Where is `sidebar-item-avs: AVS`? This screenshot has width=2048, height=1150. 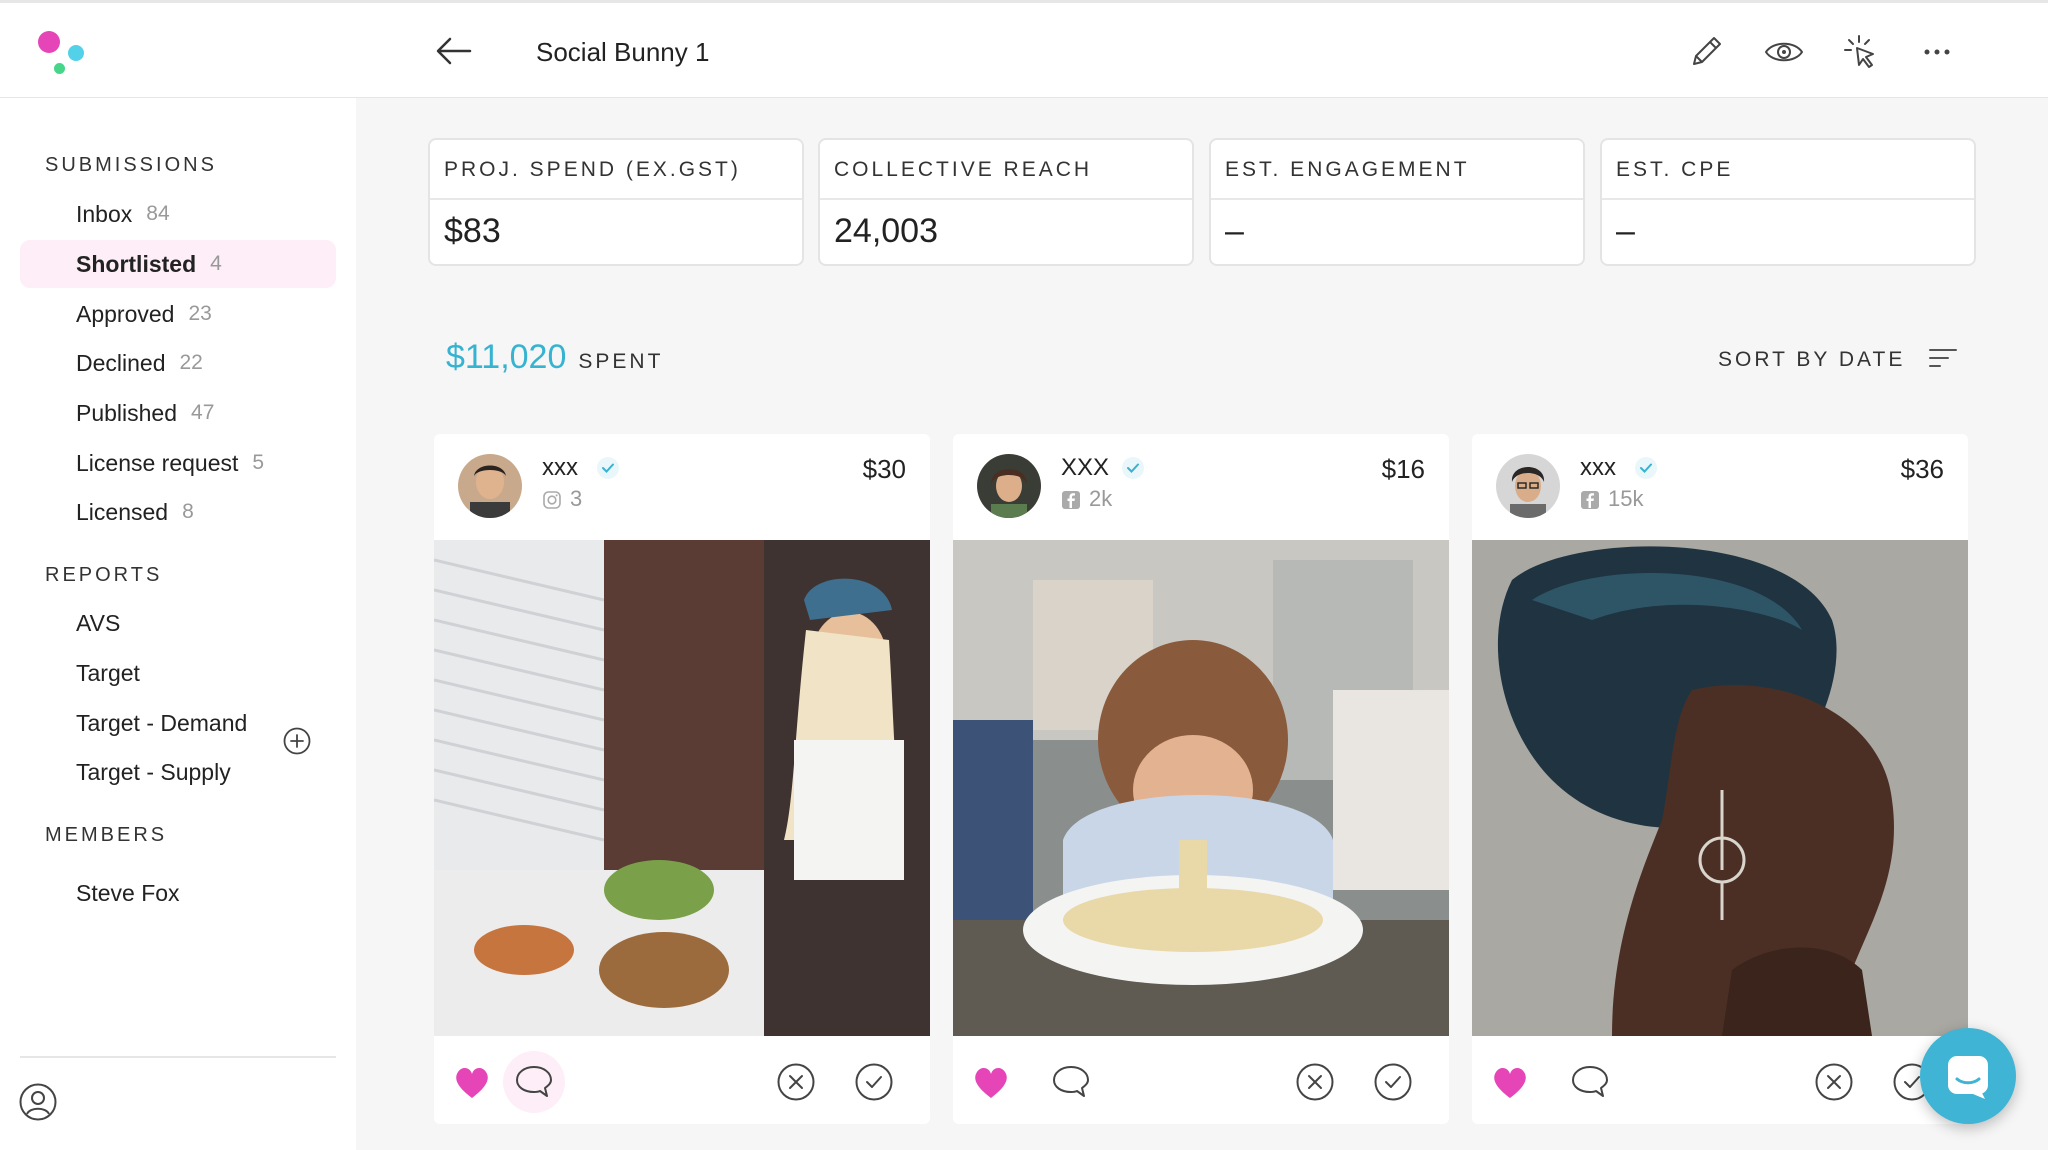 sidebar-item-avs: AVS is located at coordinates (178, 623).